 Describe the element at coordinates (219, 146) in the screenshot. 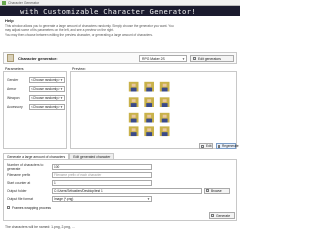

I see `refresh-icon` at that location.